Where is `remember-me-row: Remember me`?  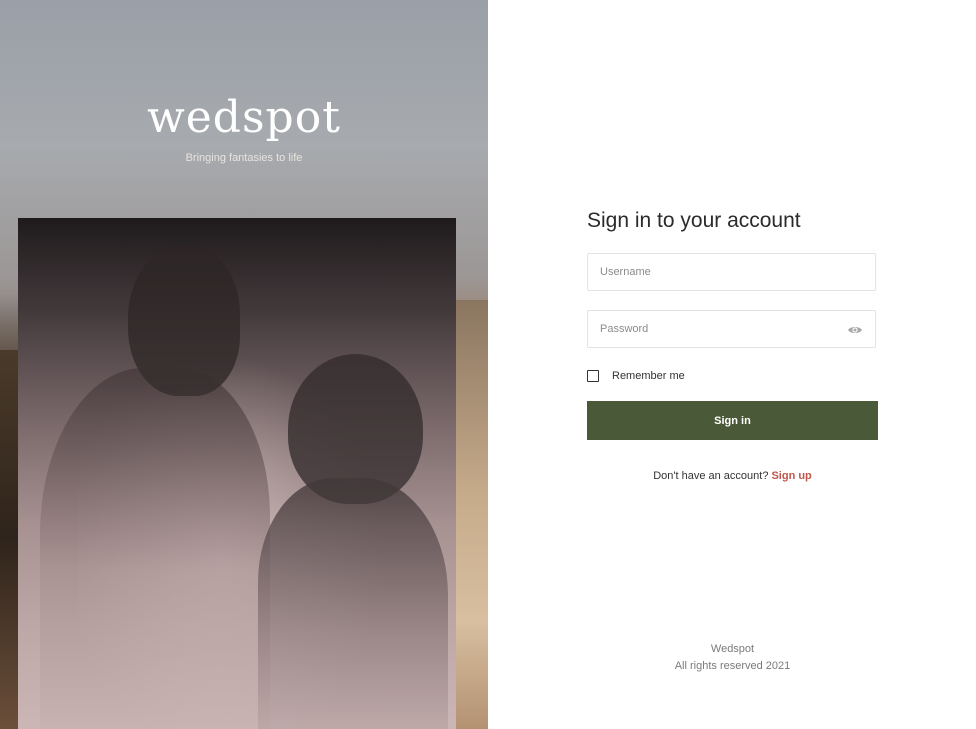 remember-me-row: Remember me is located at coordinates (636, 376).